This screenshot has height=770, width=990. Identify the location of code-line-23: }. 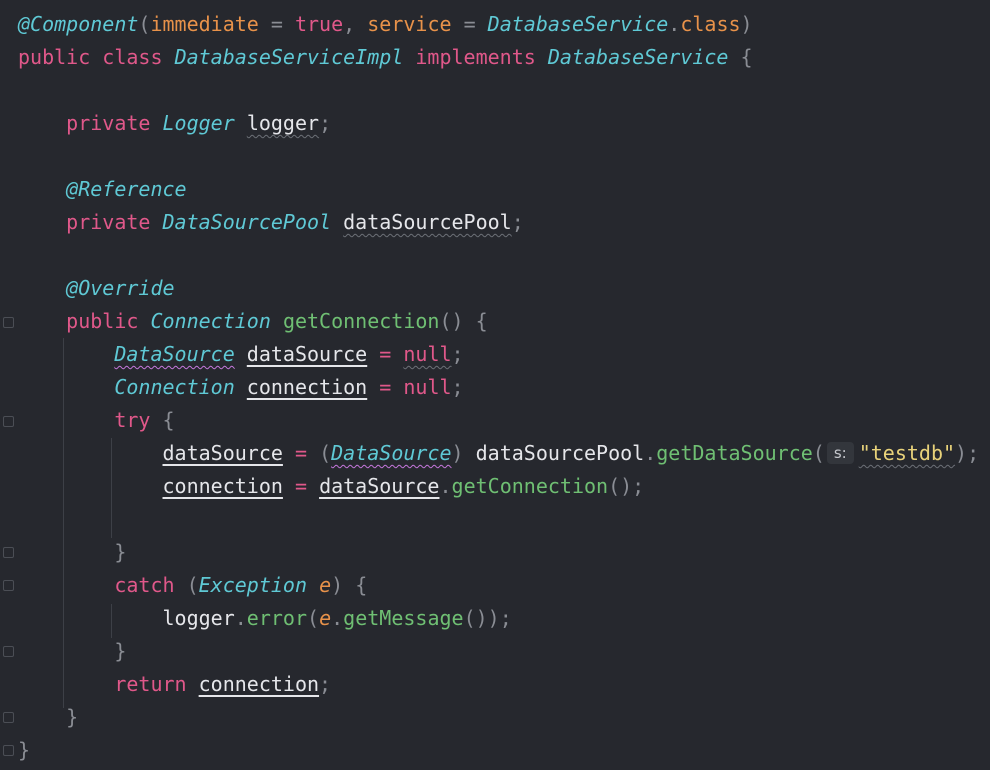
(24, 750).